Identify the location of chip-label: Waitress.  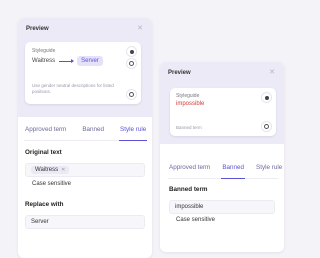
(47, 170).